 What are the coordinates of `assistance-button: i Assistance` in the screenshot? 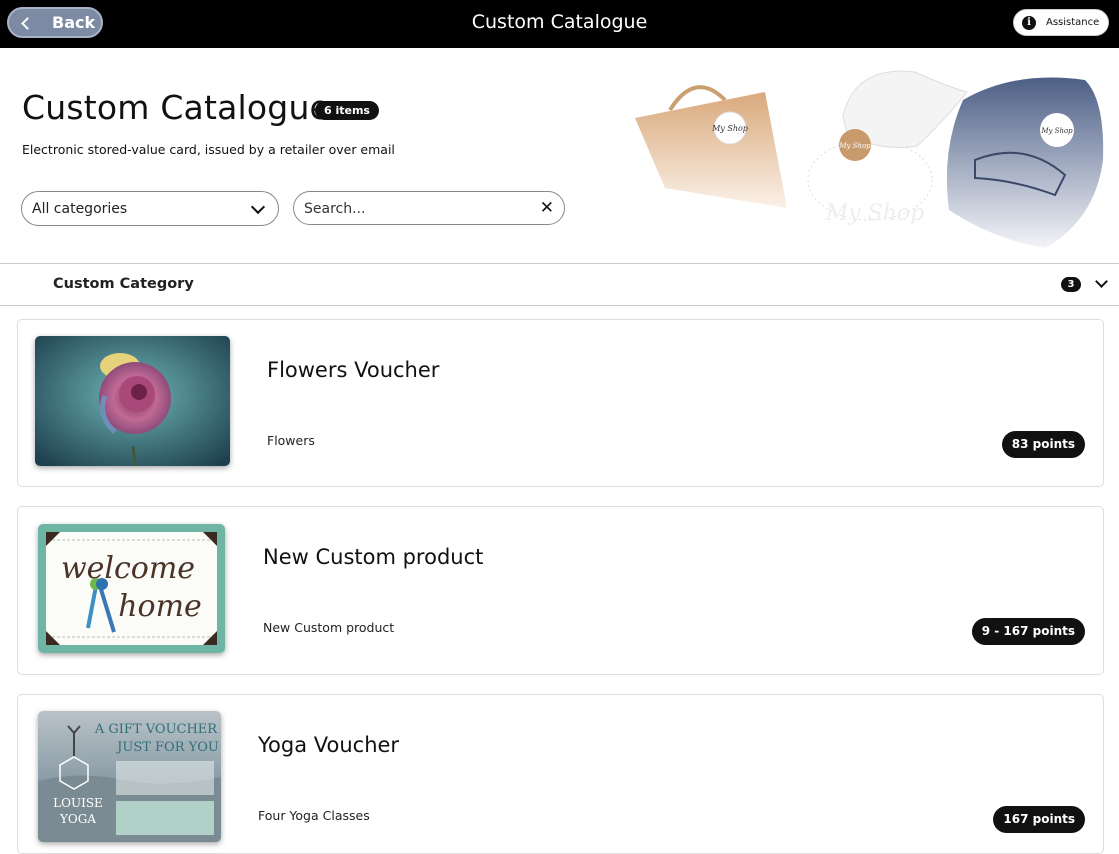 It's located at (1061, 22).